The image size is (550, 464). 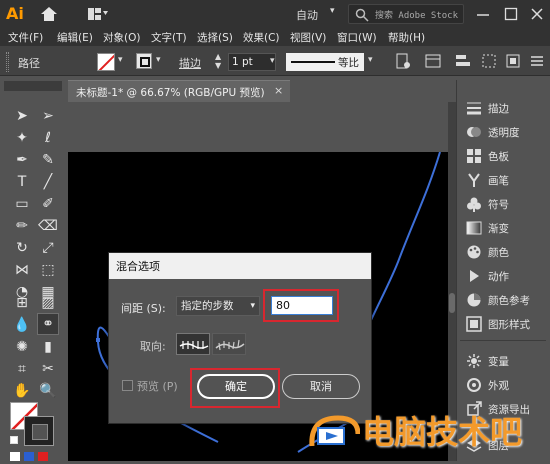 I want to click on slice-tool-icon: ✂, so click(x=48, y=369).